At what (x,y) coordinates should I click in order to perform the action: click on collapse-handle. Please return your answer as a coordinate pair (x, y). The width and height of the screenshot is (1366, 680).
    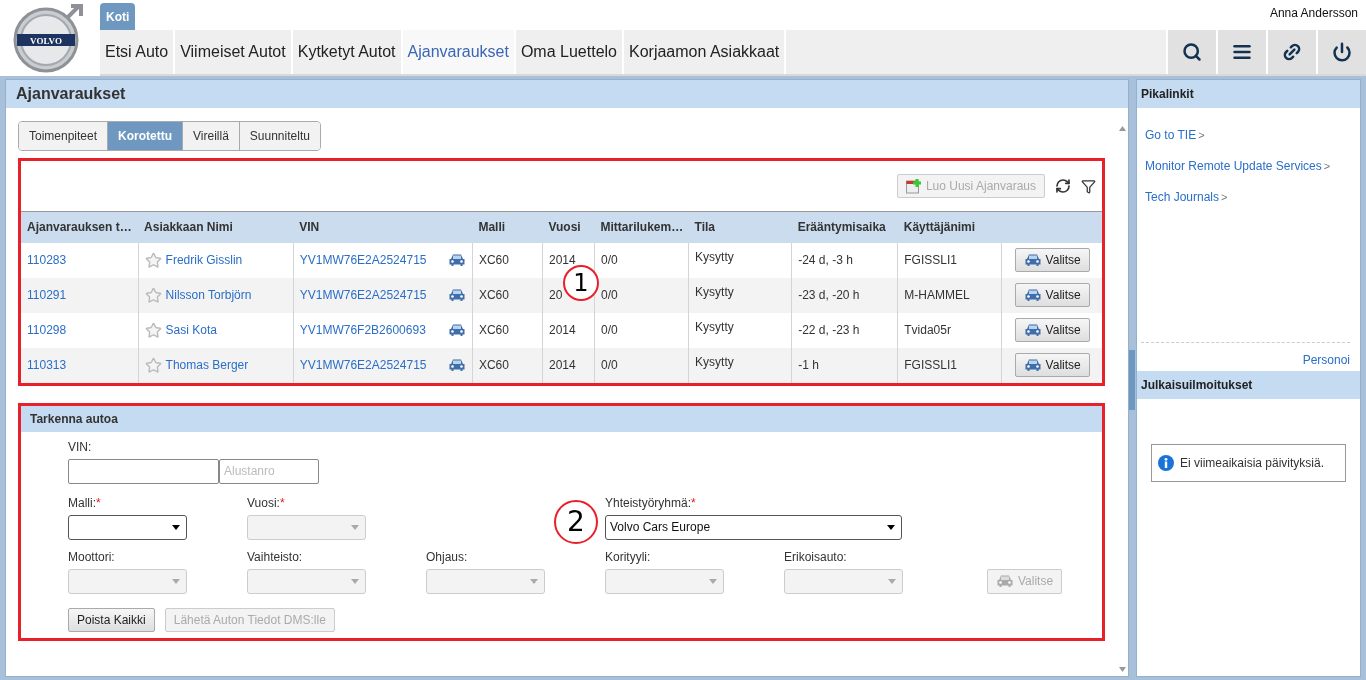
    Looking at the image, I should click on (1132, 380).